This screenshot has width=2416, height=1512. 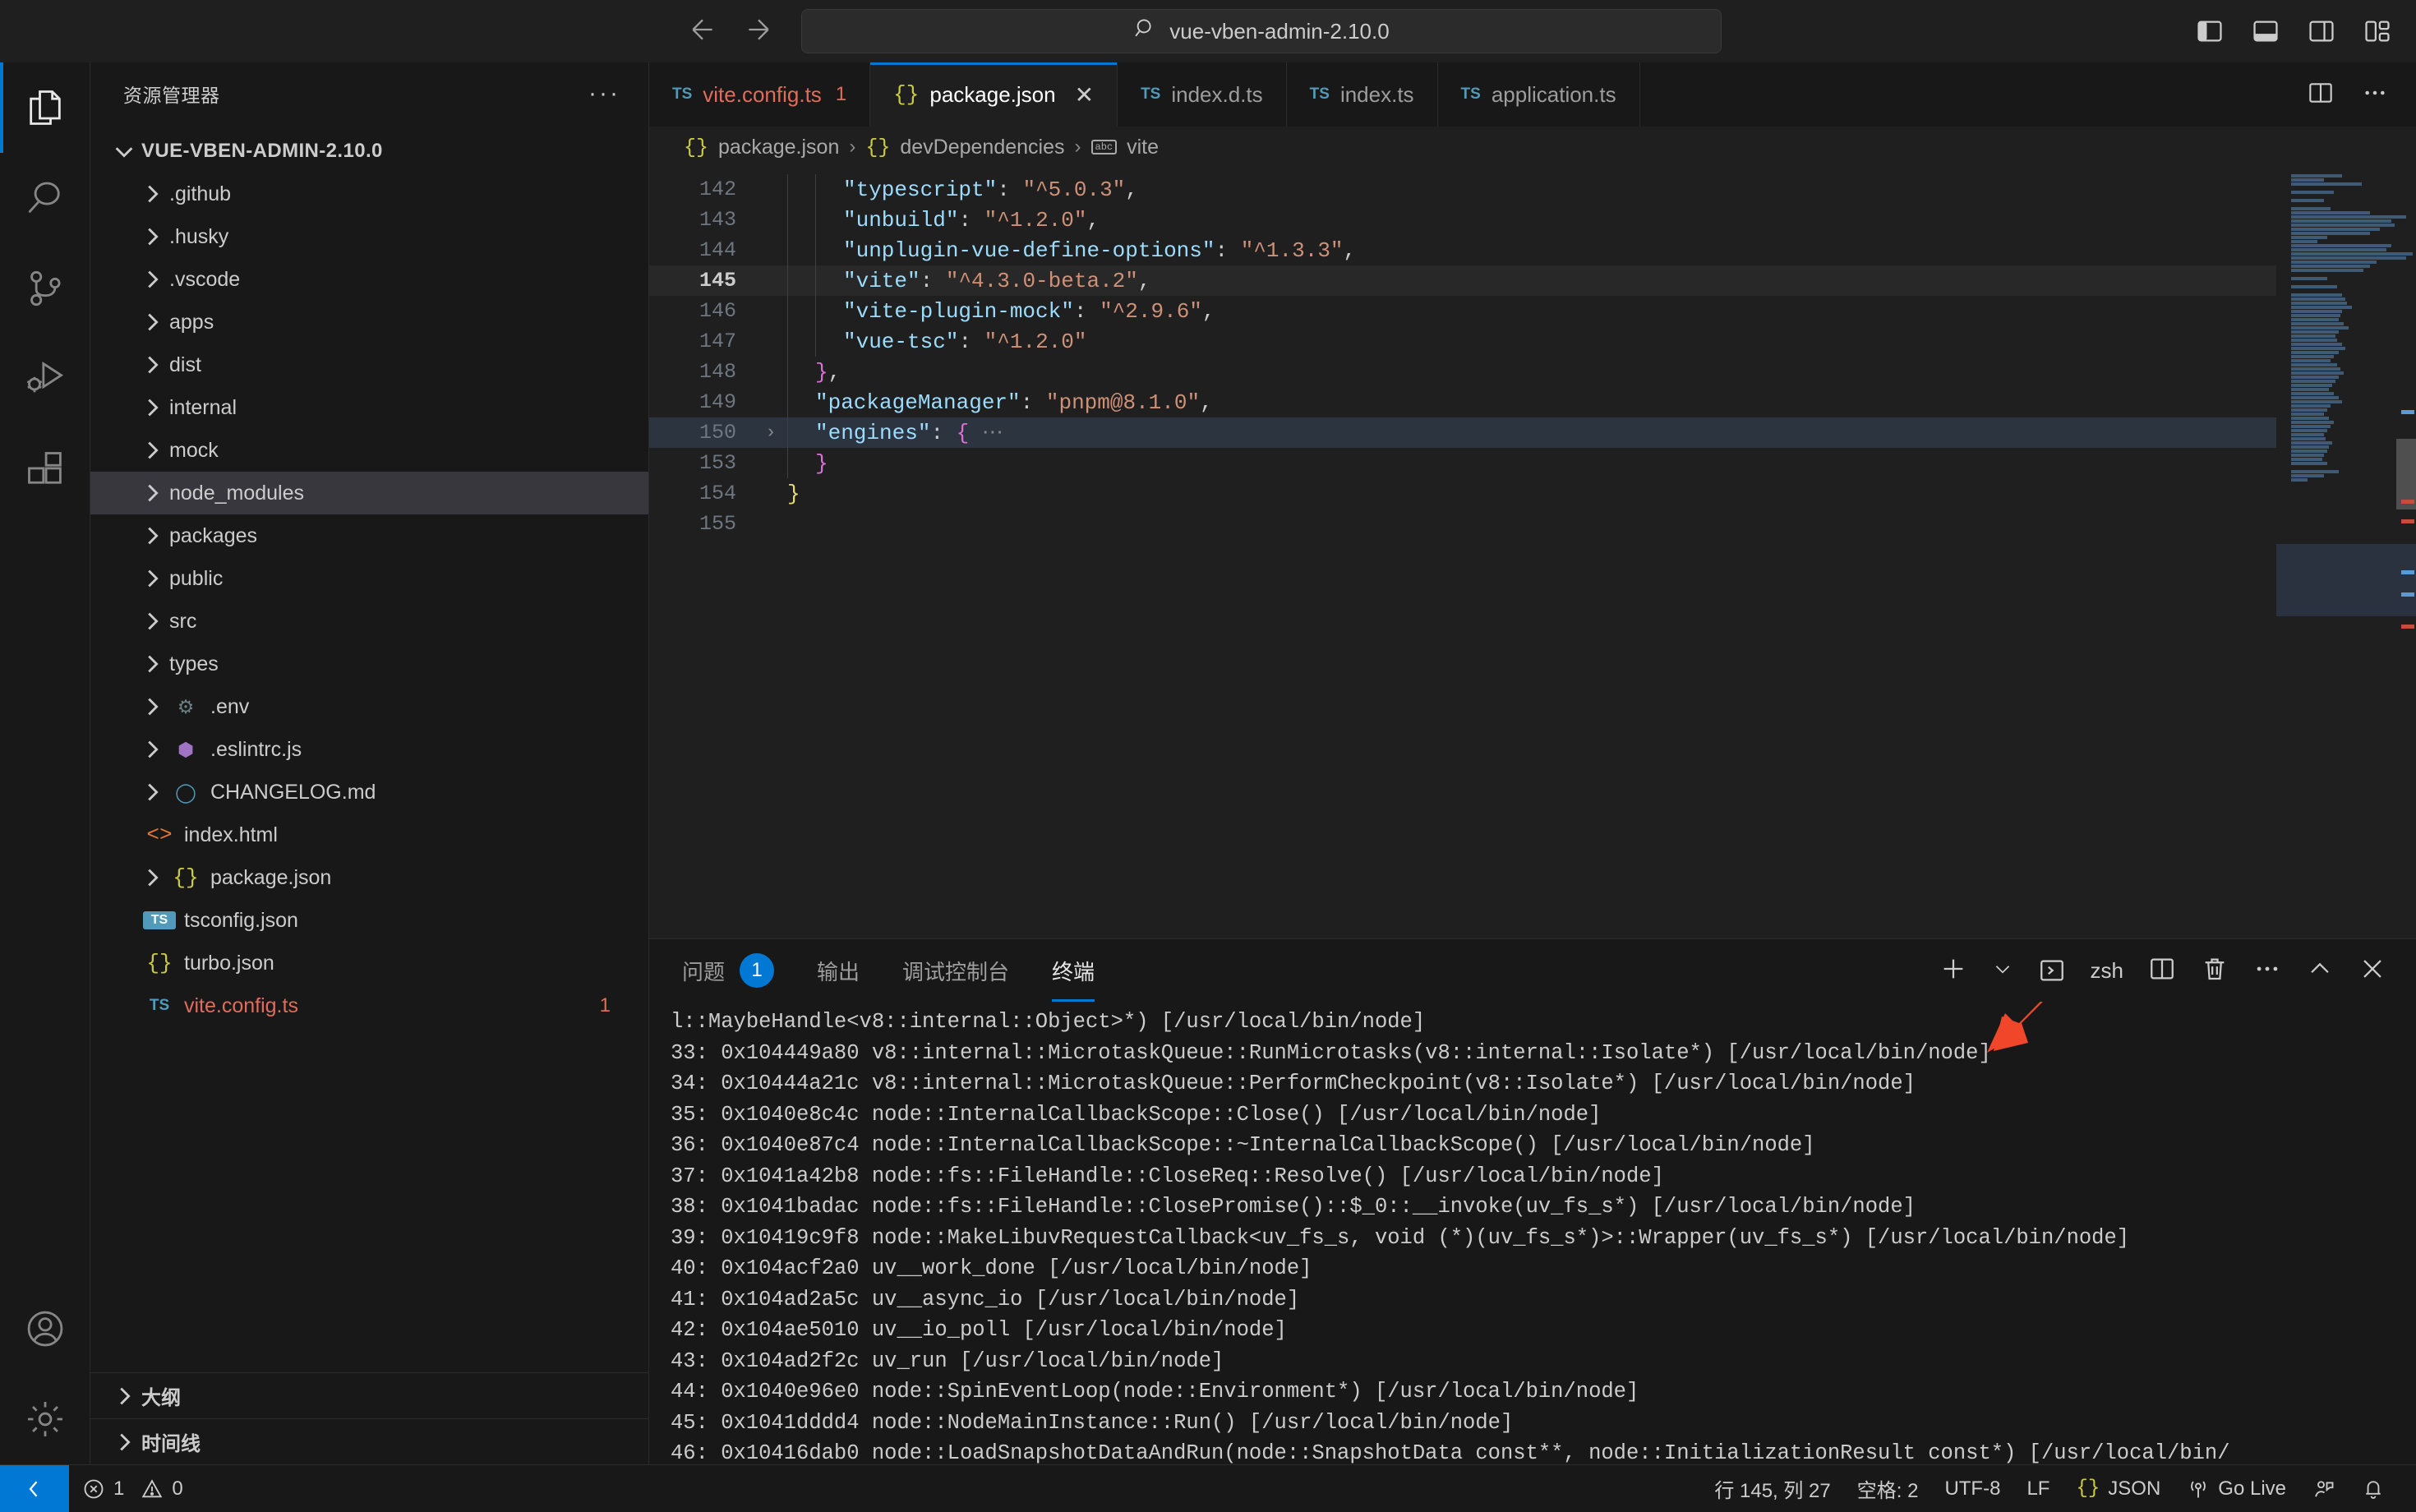 What do you see at coordinates (369, 750) in the screenshot?
I see `tree-item-eslintrc-js: ⬢ .eslintrc.js` at bounding box center [369, 750].